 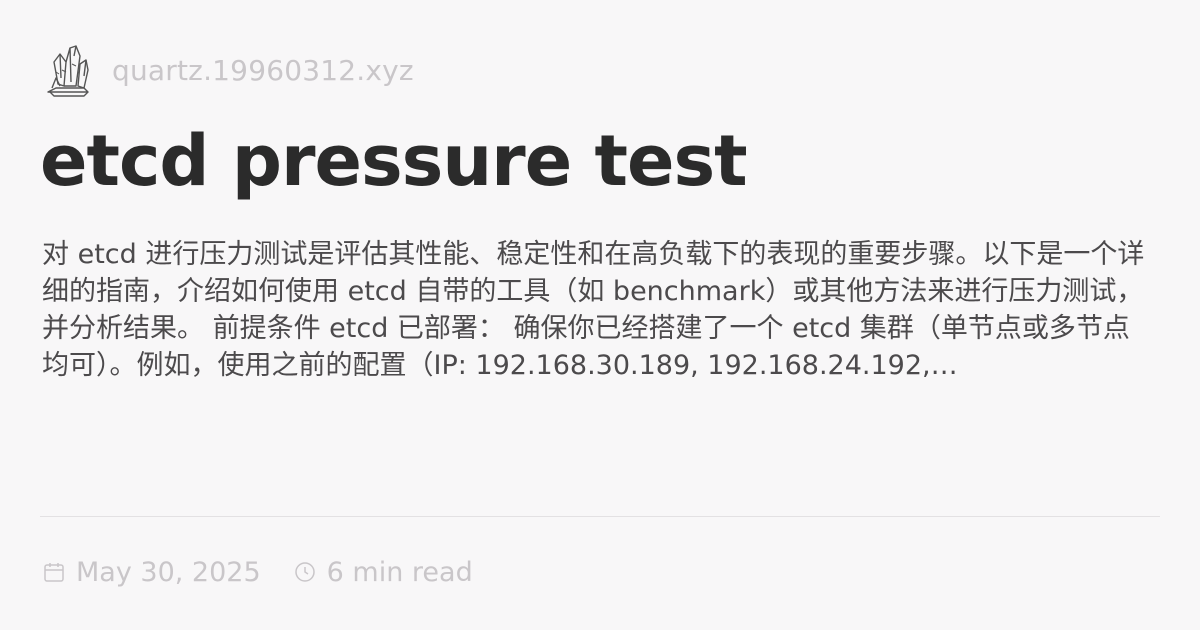 I want to click on site-name: quartz.19960312.xyz, so click(x=263, y=70).